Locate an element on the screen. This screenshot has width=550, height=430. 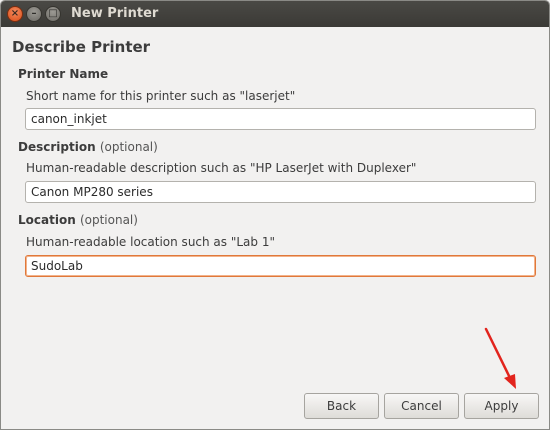
minimize-window-button: – is located at coordinates (34, 14).